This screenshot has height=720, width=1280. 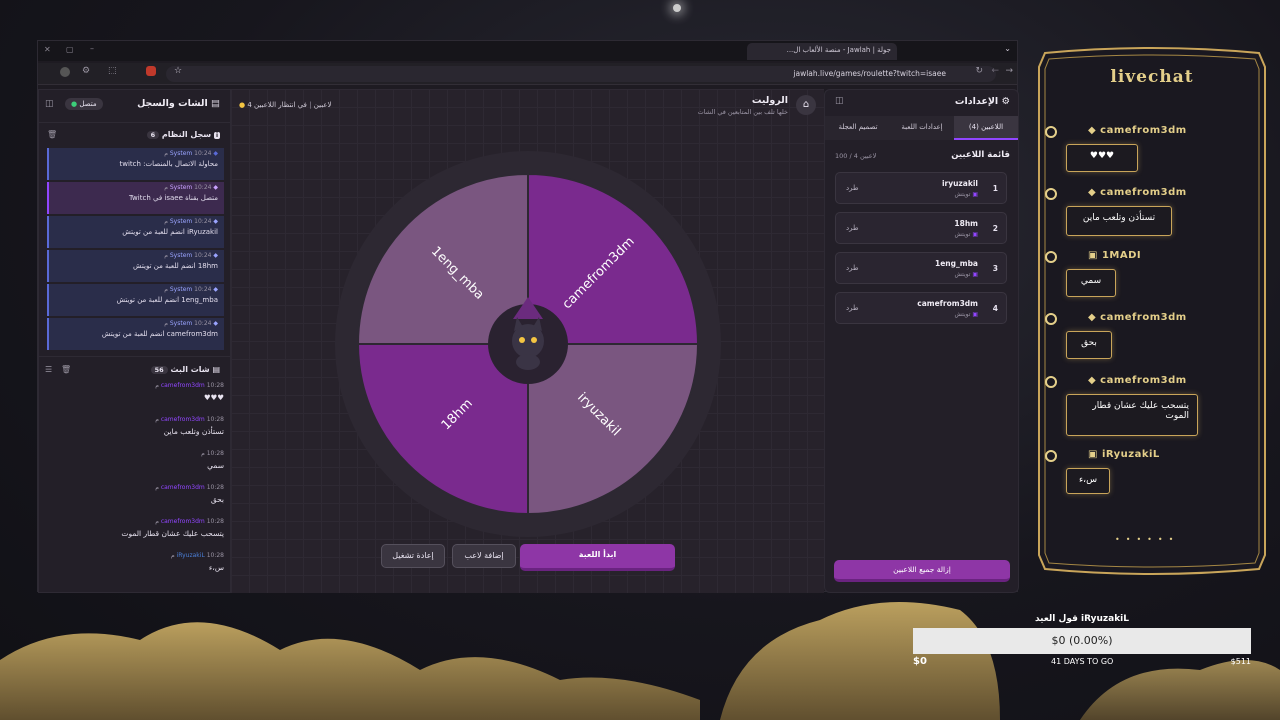 What do you see at coordinates (1152, 77) in the screenshot?
I see `livechat-title: livechat` at bounding box center [1152, 77].